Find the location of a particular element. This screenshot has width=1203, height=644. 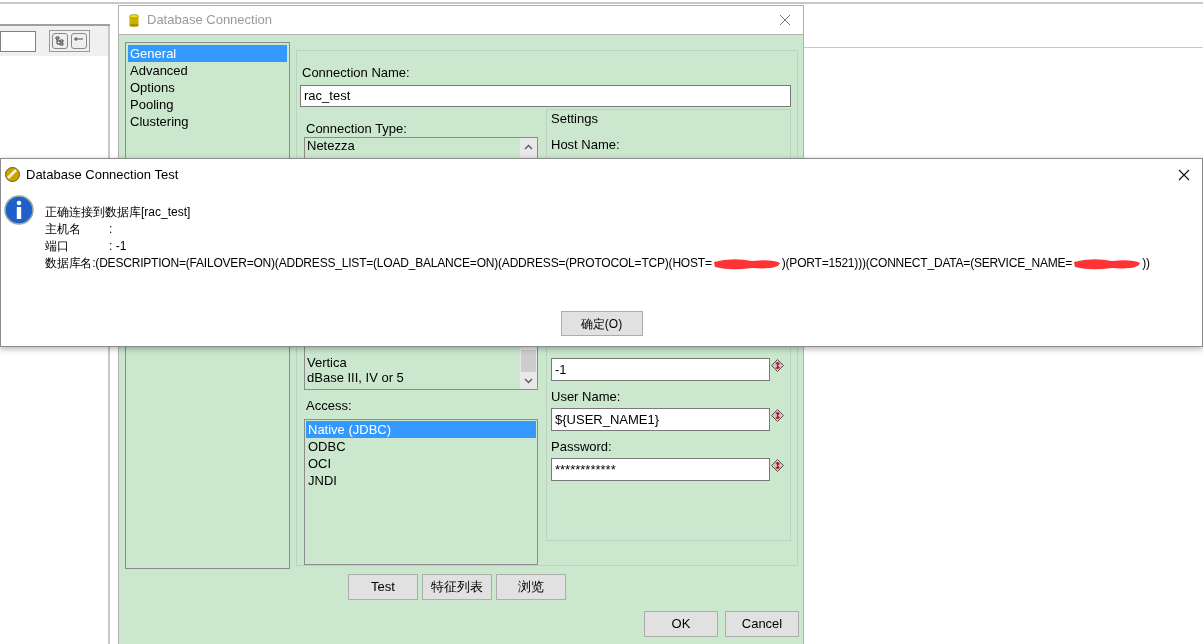

access-item: ODBC is located at coordinates (421, 446).